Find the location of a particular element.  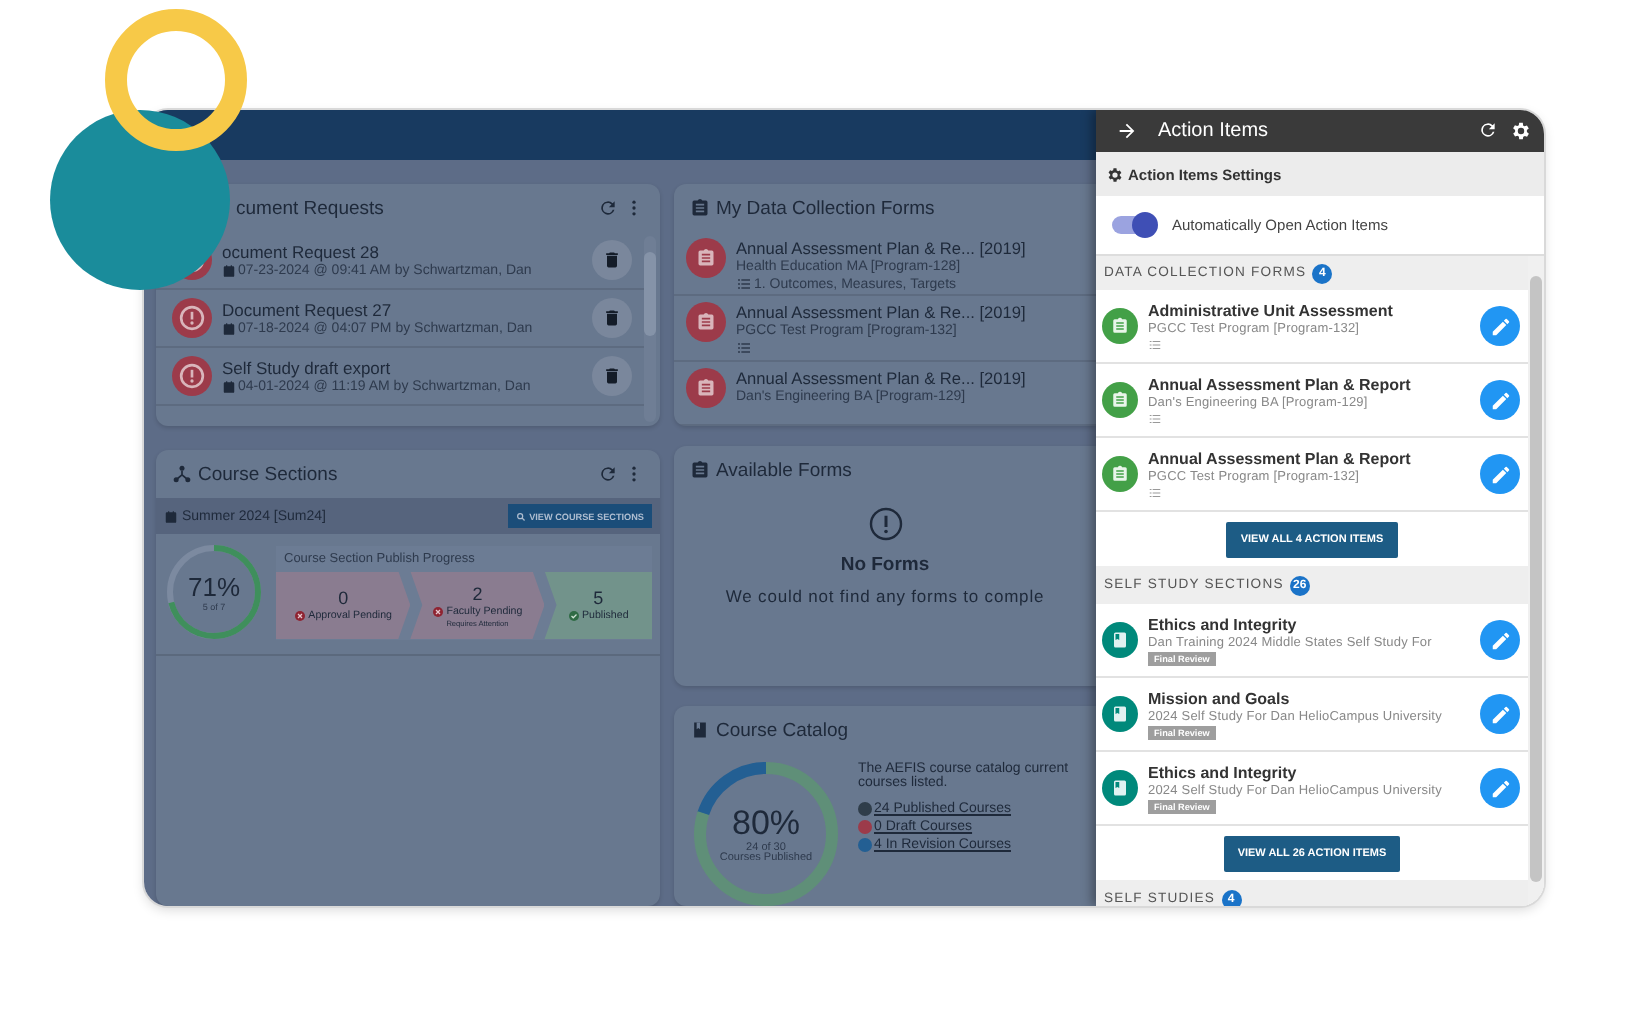

network-icon is located at coordinates (182, 474).